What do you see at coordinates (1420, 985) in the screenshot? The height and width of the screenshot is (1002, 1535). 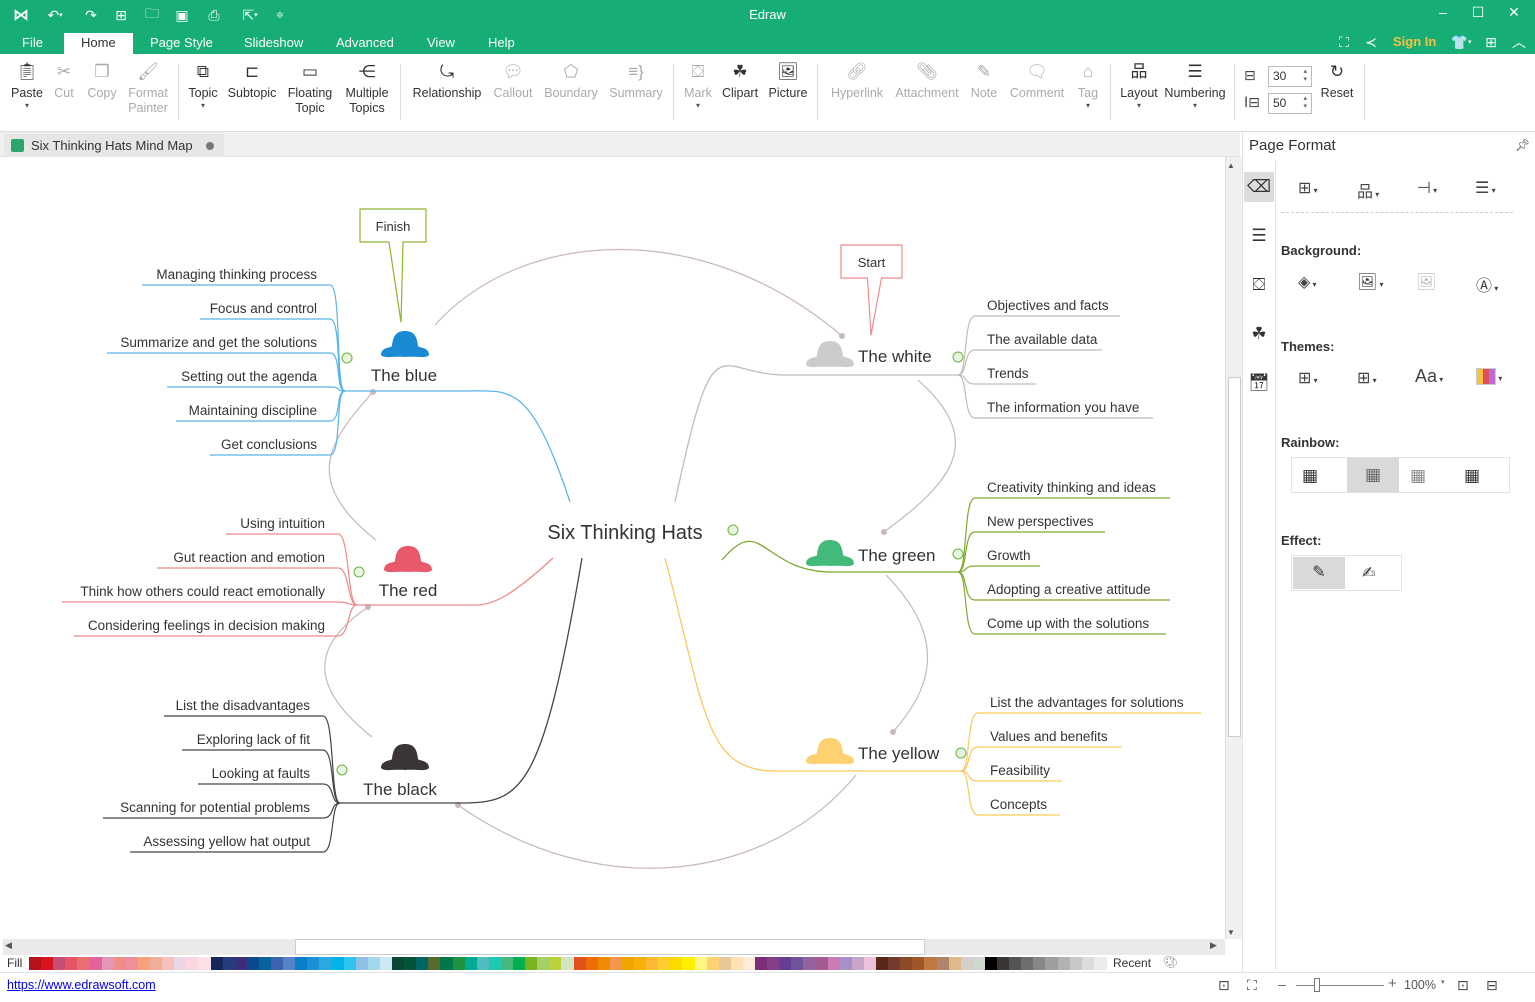 I see `zoom-level: 100%` at bounding box center [1420, 985].